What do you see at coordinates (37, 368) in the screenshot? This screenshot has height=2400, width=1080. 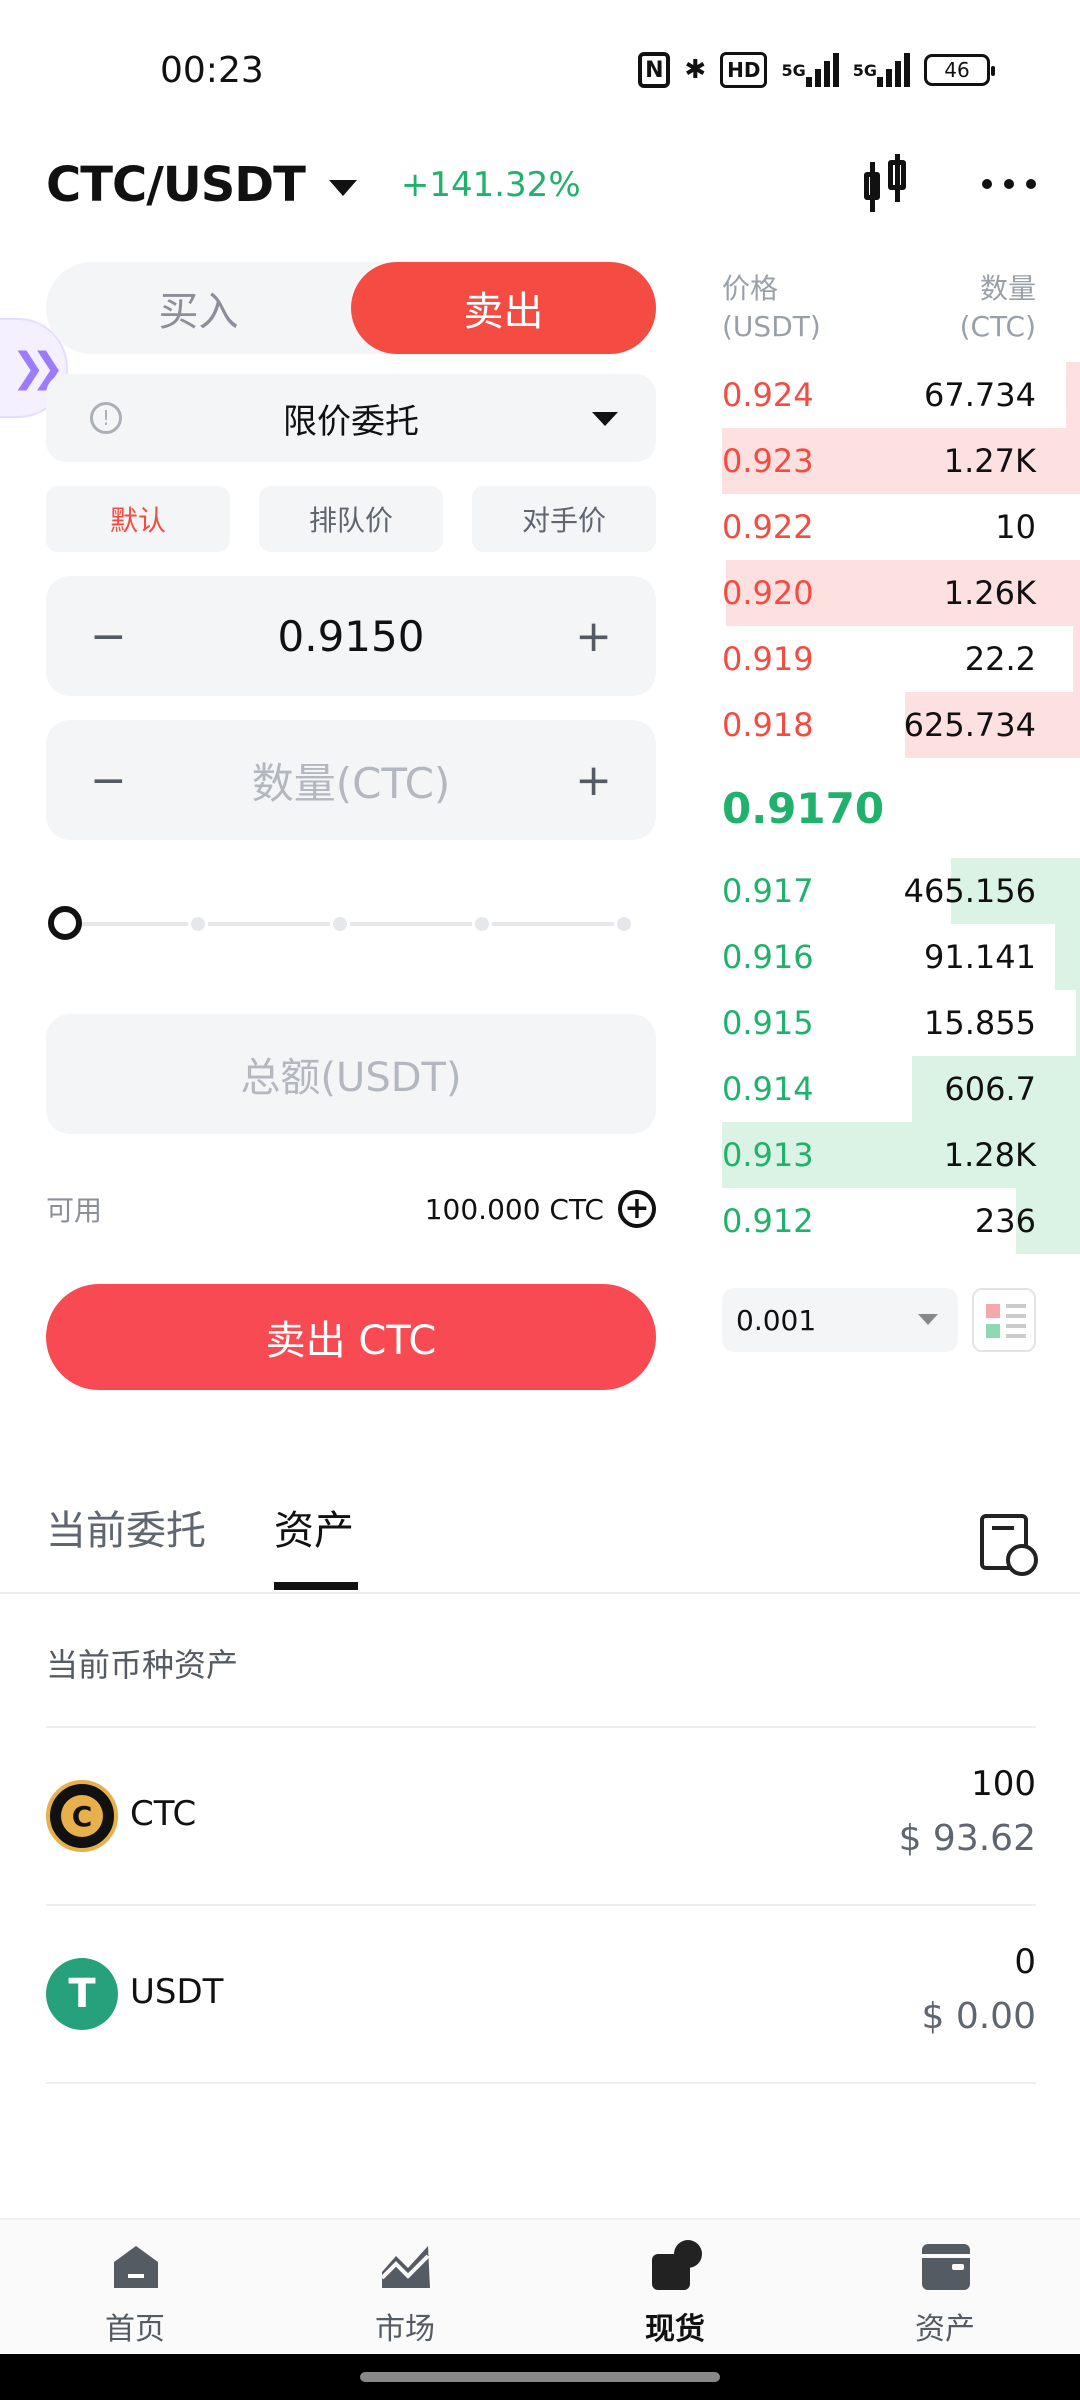 I see `double-chevron-icon: ❯❯` at bounding box center [37, 368].